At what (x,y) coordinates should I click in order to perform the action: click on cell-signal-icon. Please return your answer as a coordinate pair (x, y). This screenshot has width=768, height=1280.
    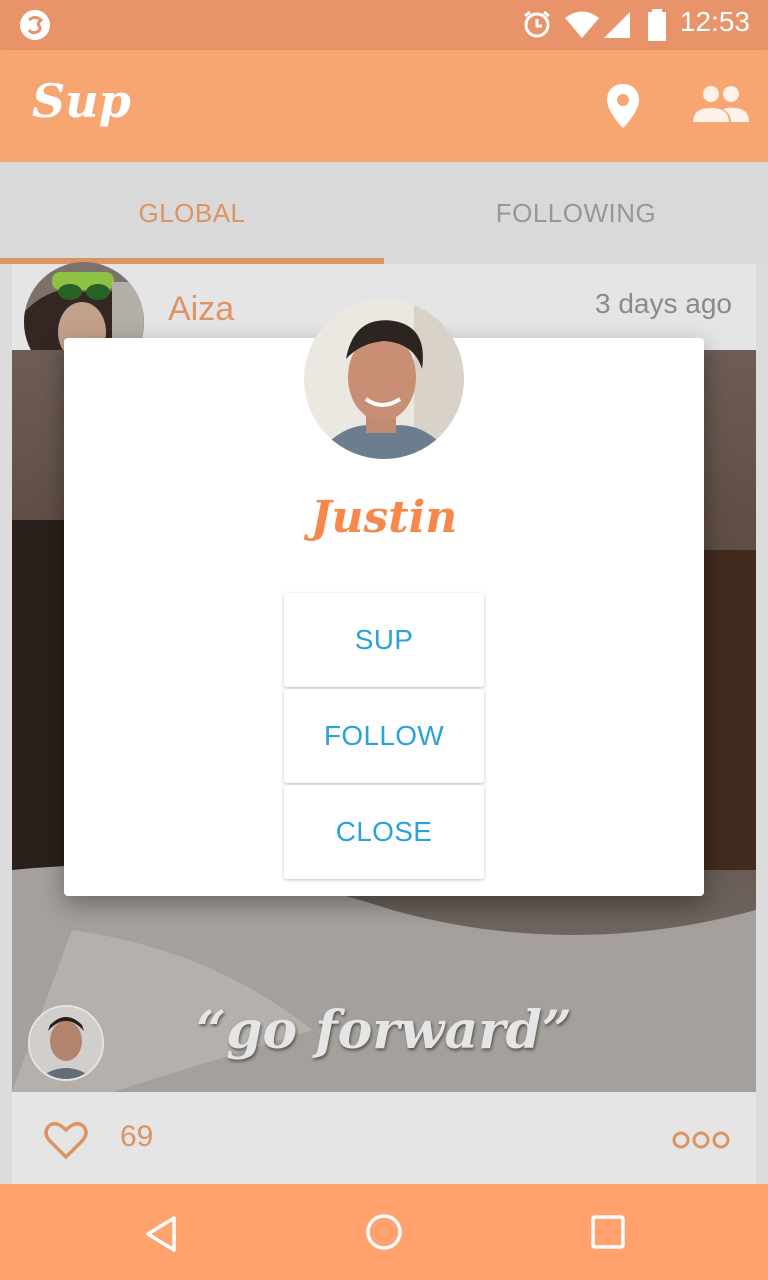
    Looking at the image, I should click on (617, 25).